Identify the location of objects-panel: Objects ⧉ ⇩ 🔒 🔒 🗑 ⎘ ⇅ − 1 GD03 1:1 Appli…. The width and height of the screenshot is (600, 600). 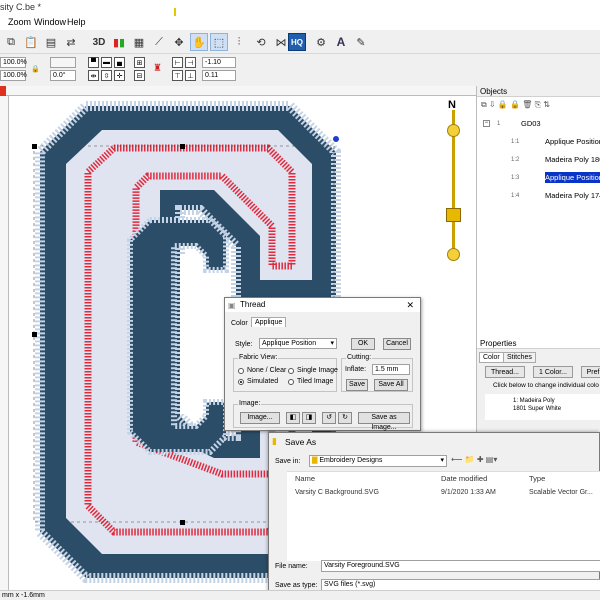
(538, 212).